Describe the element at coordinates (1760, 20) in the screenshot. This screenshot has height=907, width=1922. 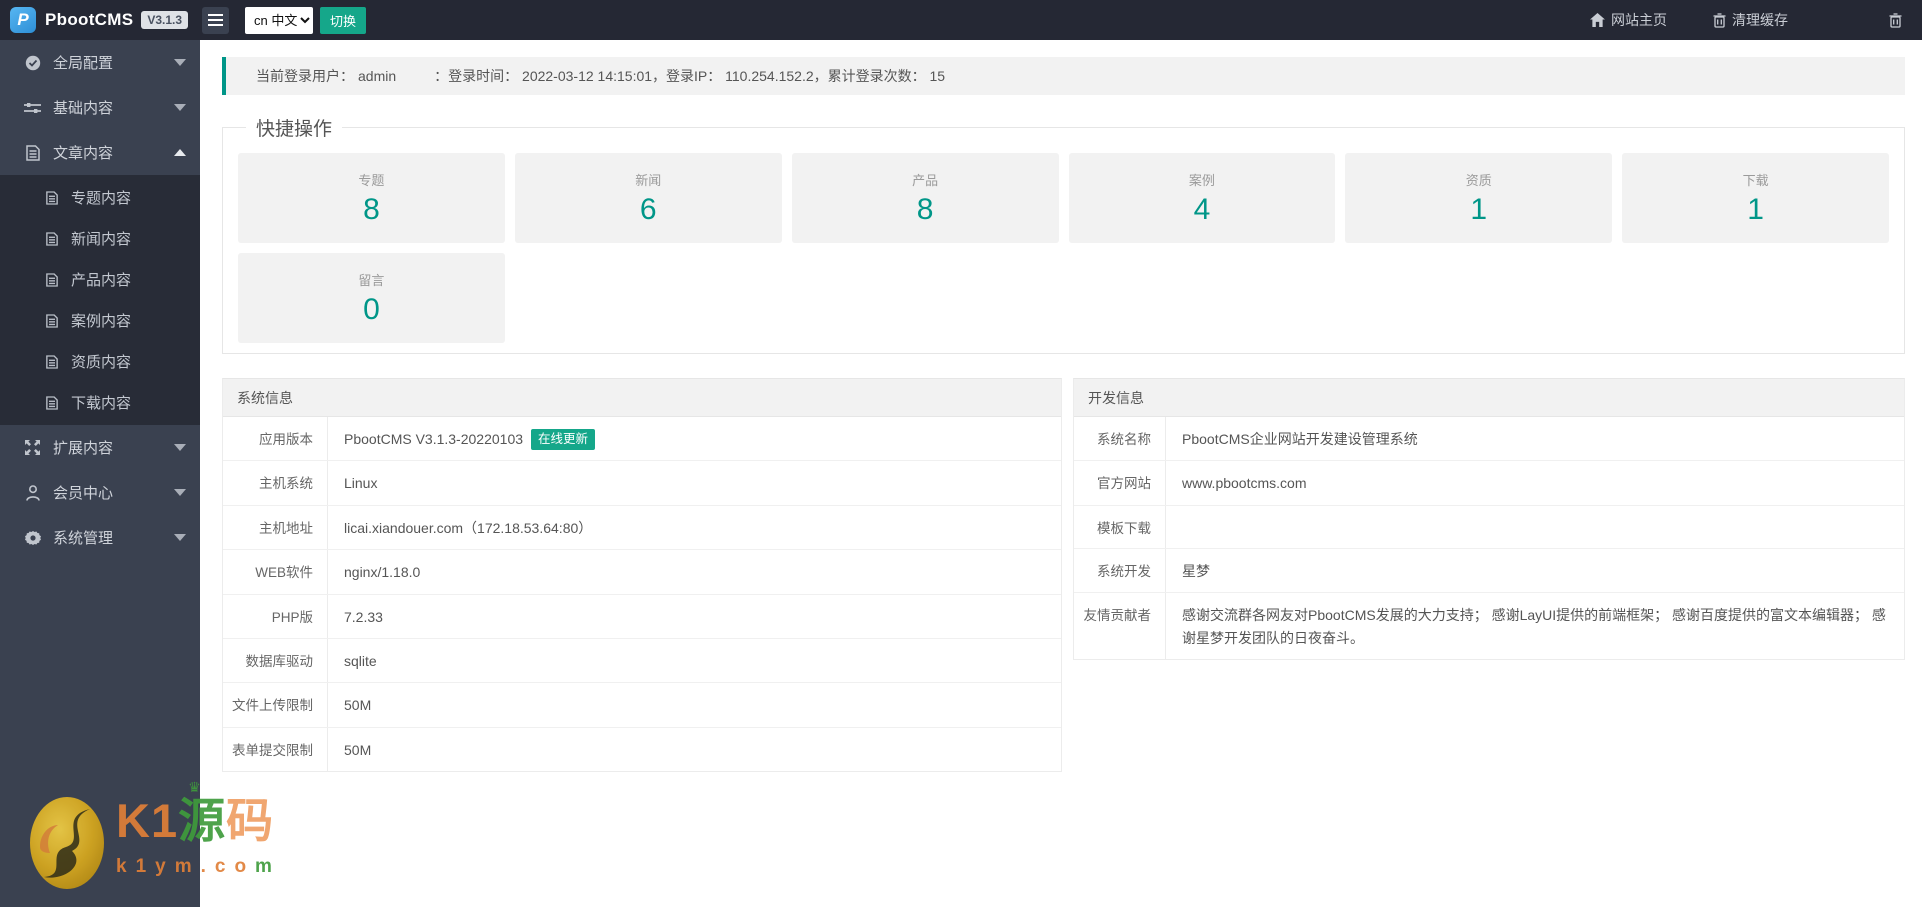
I see `clear-cache-label: 清理缓存` at that location.